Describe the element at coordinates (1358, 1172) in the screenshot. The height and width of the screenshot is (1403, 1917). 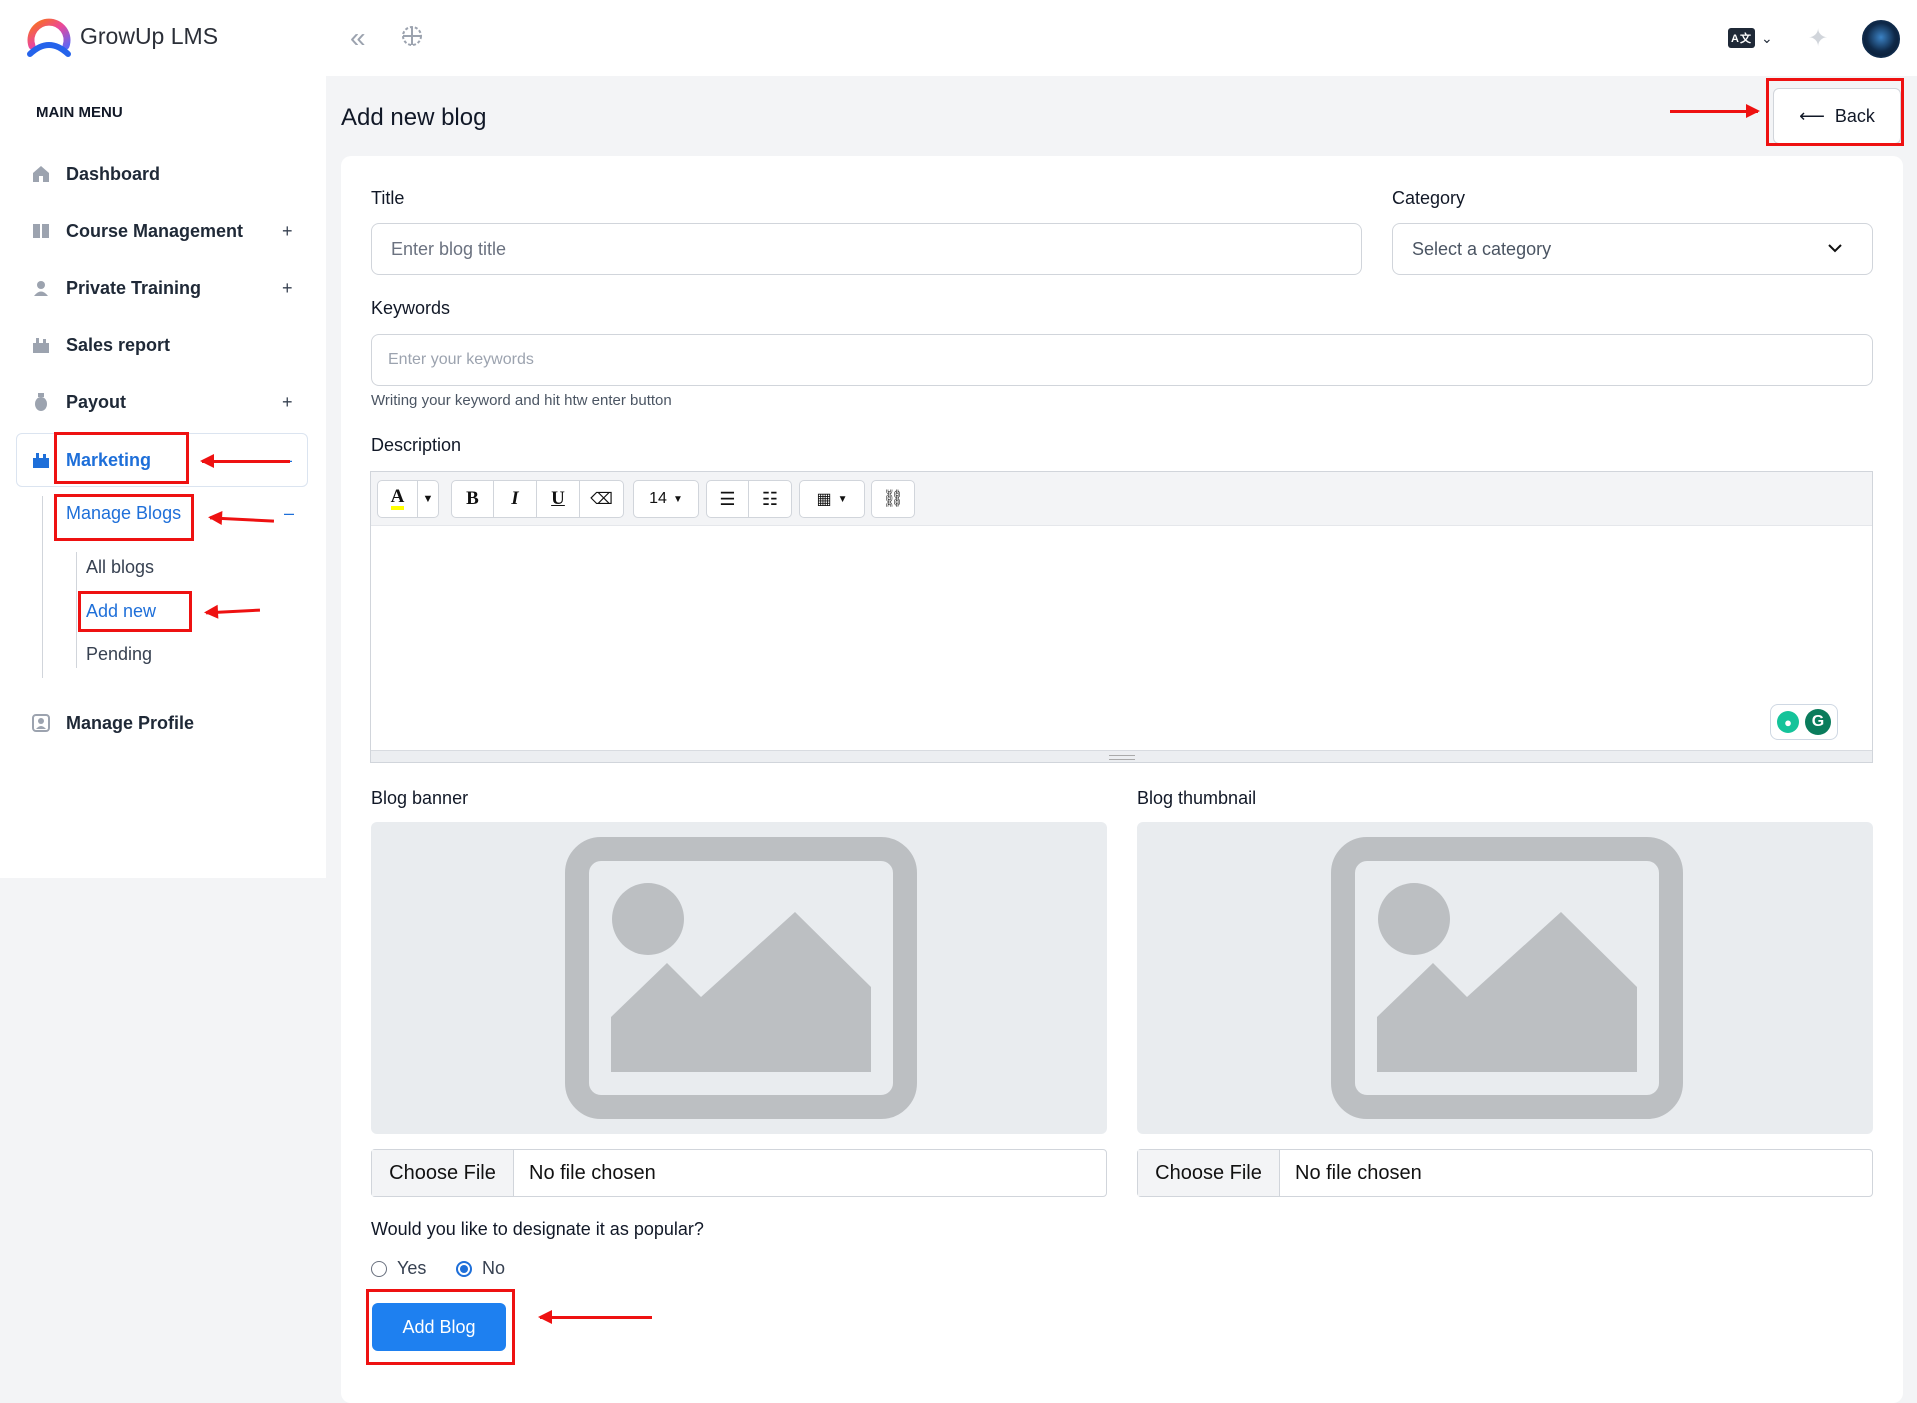
I see `thumbnail-file-name: No file chosen` at that location.